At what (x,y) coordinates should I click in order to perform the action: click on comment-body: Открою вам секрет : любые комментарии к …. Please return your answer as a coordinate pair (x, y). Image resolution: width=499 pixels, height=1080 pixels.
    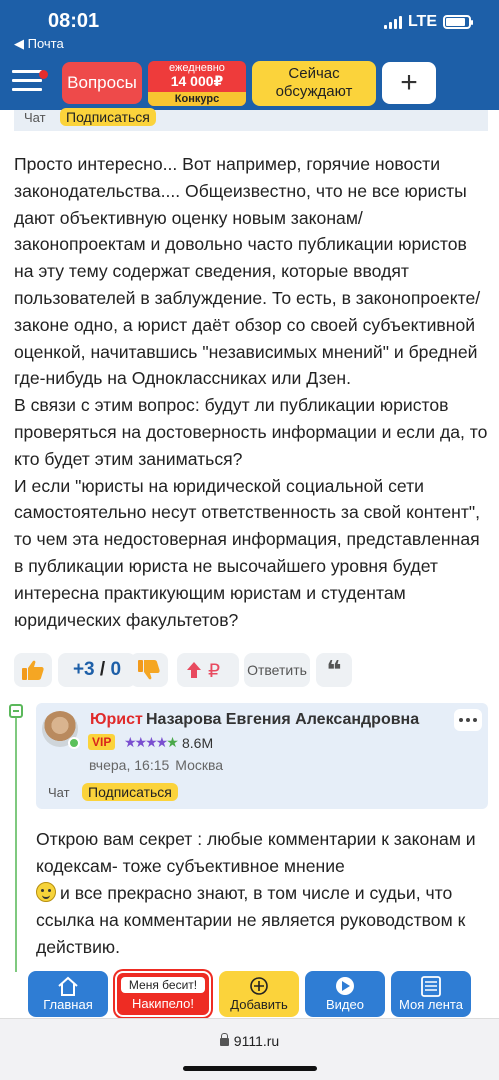
    Looking at the image, I should click on (266, 893).